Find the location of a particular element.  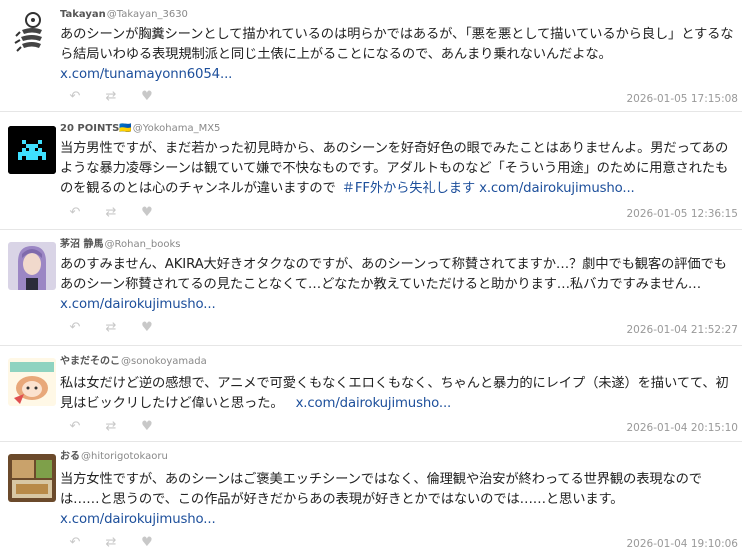

timestamp: 2026-01-04 20:15:10 is located at coordinates (682, 428).